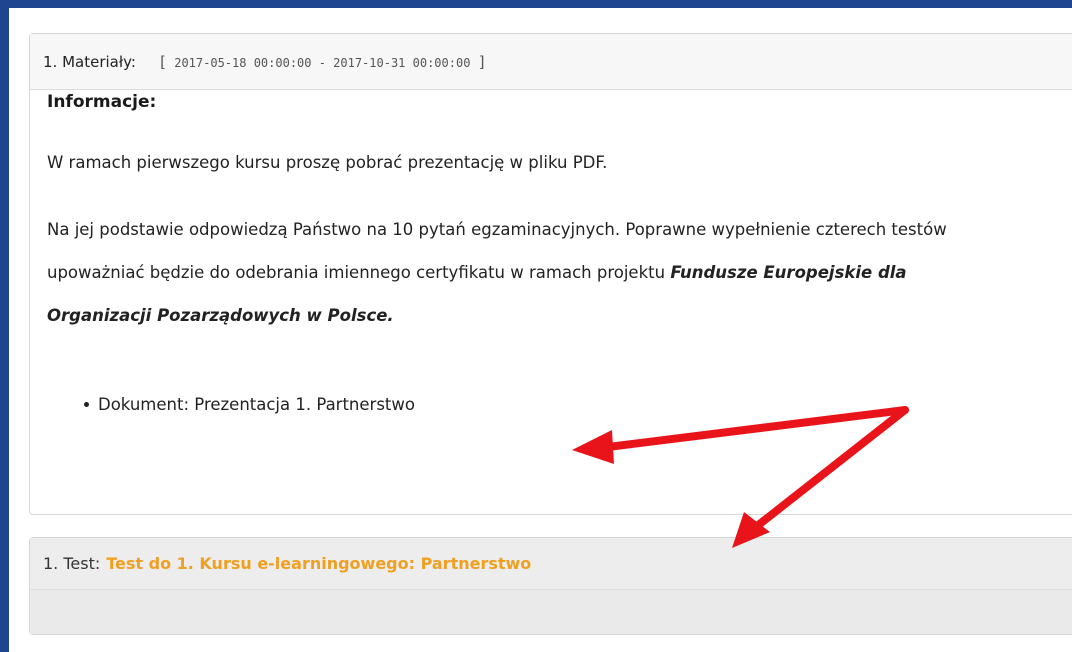 The image size is (1072, 652). I want to click on bracket-open: [, so click(162, 61).